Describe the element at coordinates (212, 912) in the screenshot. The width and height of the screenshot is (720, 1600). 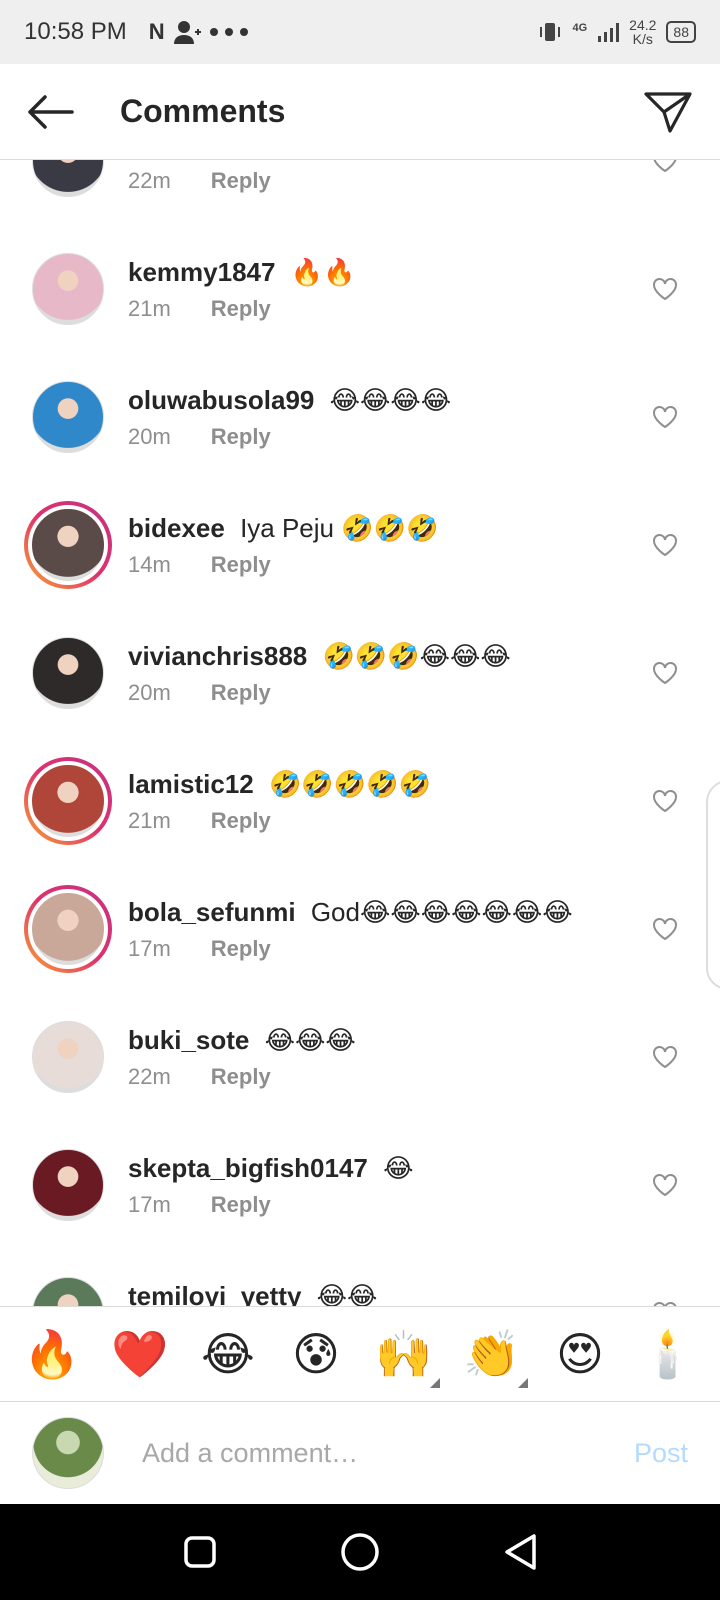
I see `comment-username: bola_sefunmi` at that location.